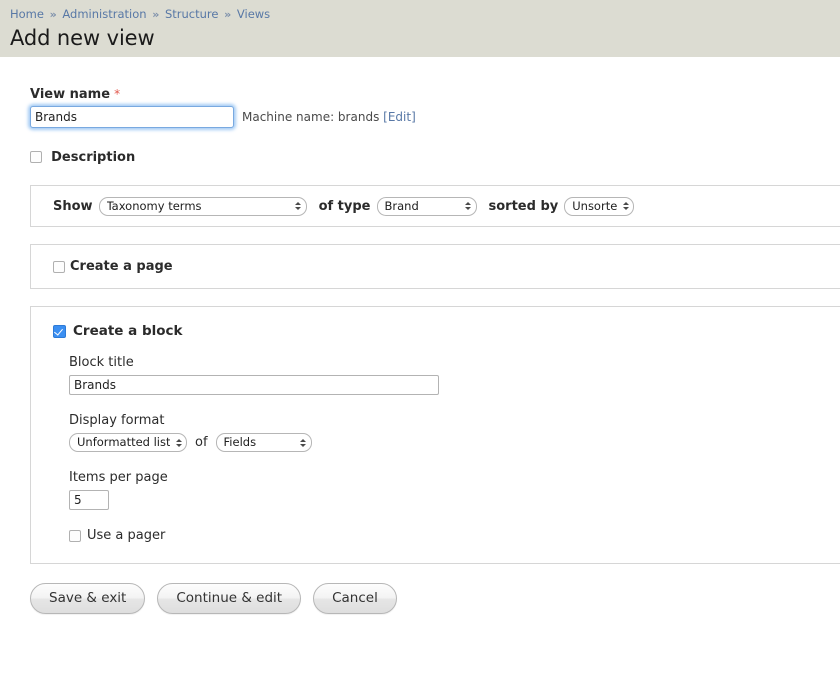 The image size is (840, 690). What do you see at coordinates (523, 206) in the screenshot?
I see `sorted-by-label: sorted by` at bounding box center [523, 206].